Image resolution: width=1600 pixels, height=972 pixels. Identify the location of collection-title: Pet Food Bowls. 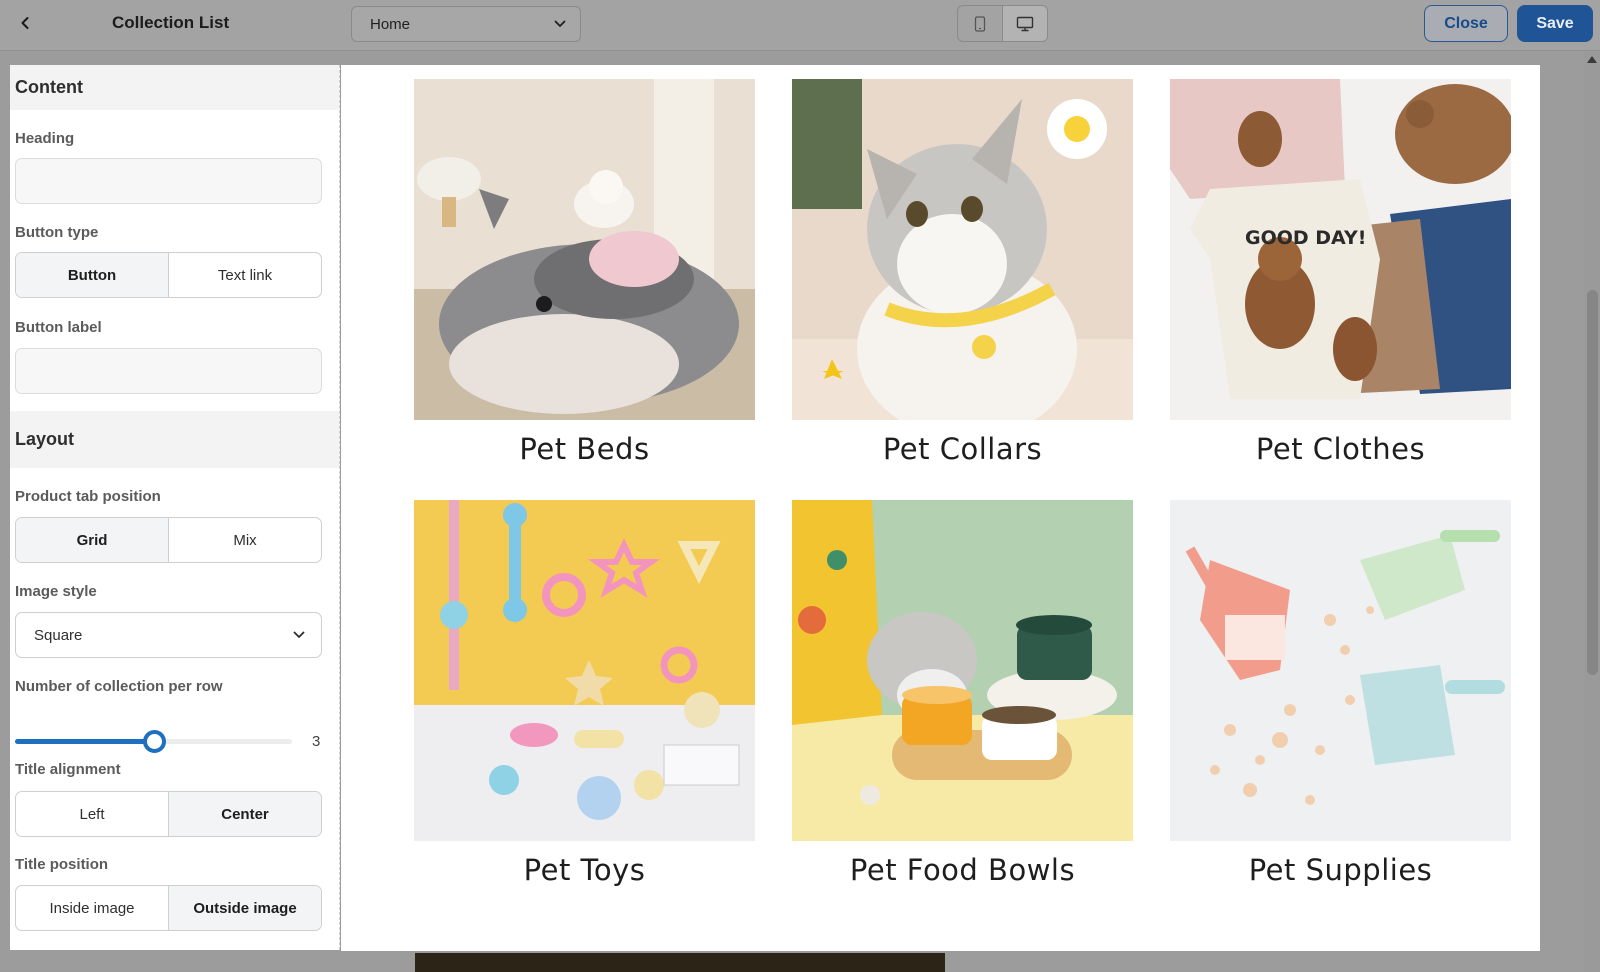
(962, 870).